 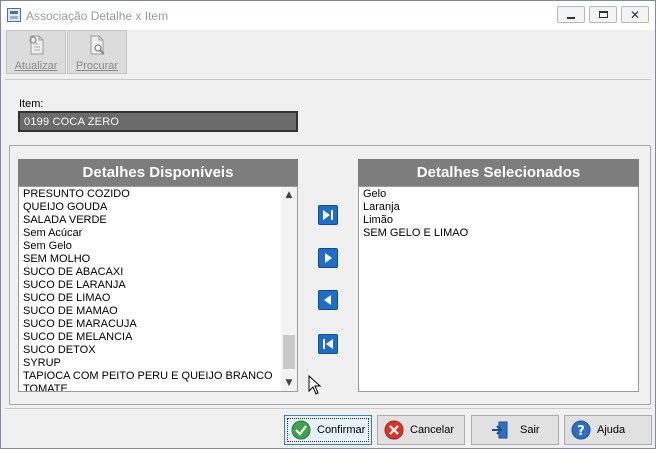 I want to click on ajuda-button: ? Ajuda, so click(x=608, y=430).